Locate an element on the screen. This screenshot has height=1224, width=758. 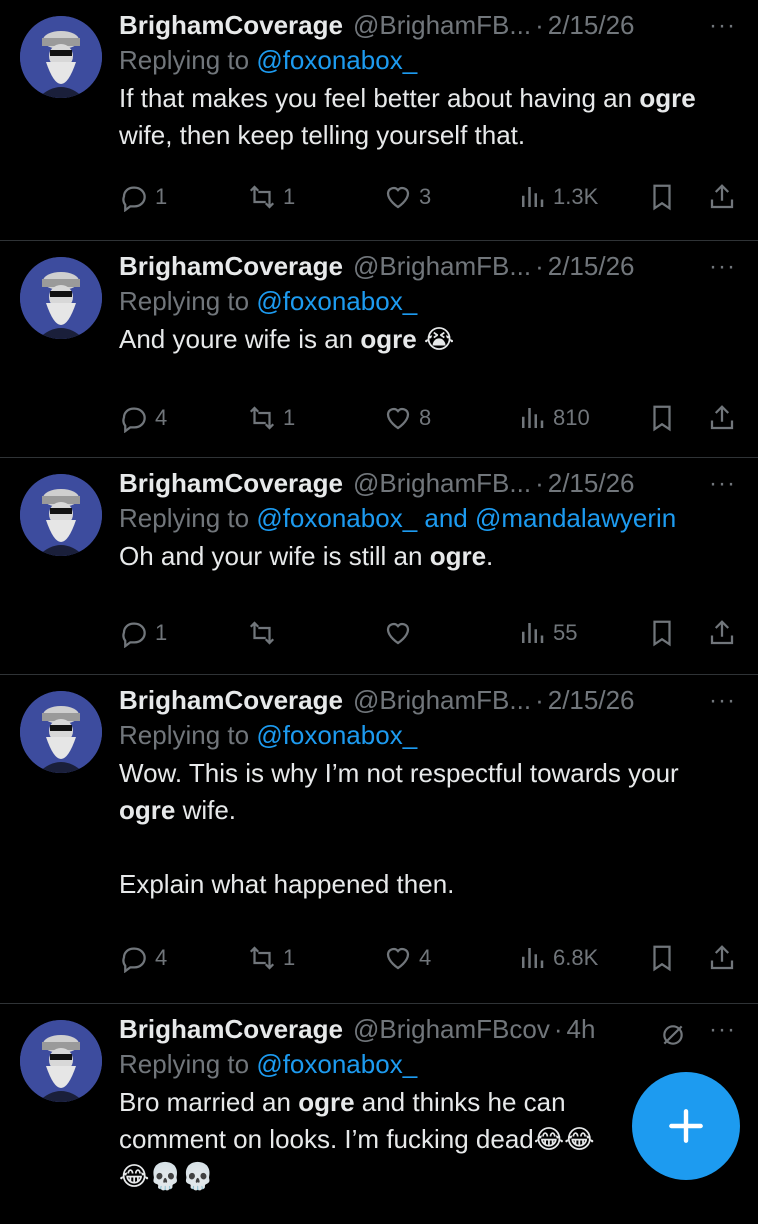
views-button: 1.3K is located at coordinates (557, 197).